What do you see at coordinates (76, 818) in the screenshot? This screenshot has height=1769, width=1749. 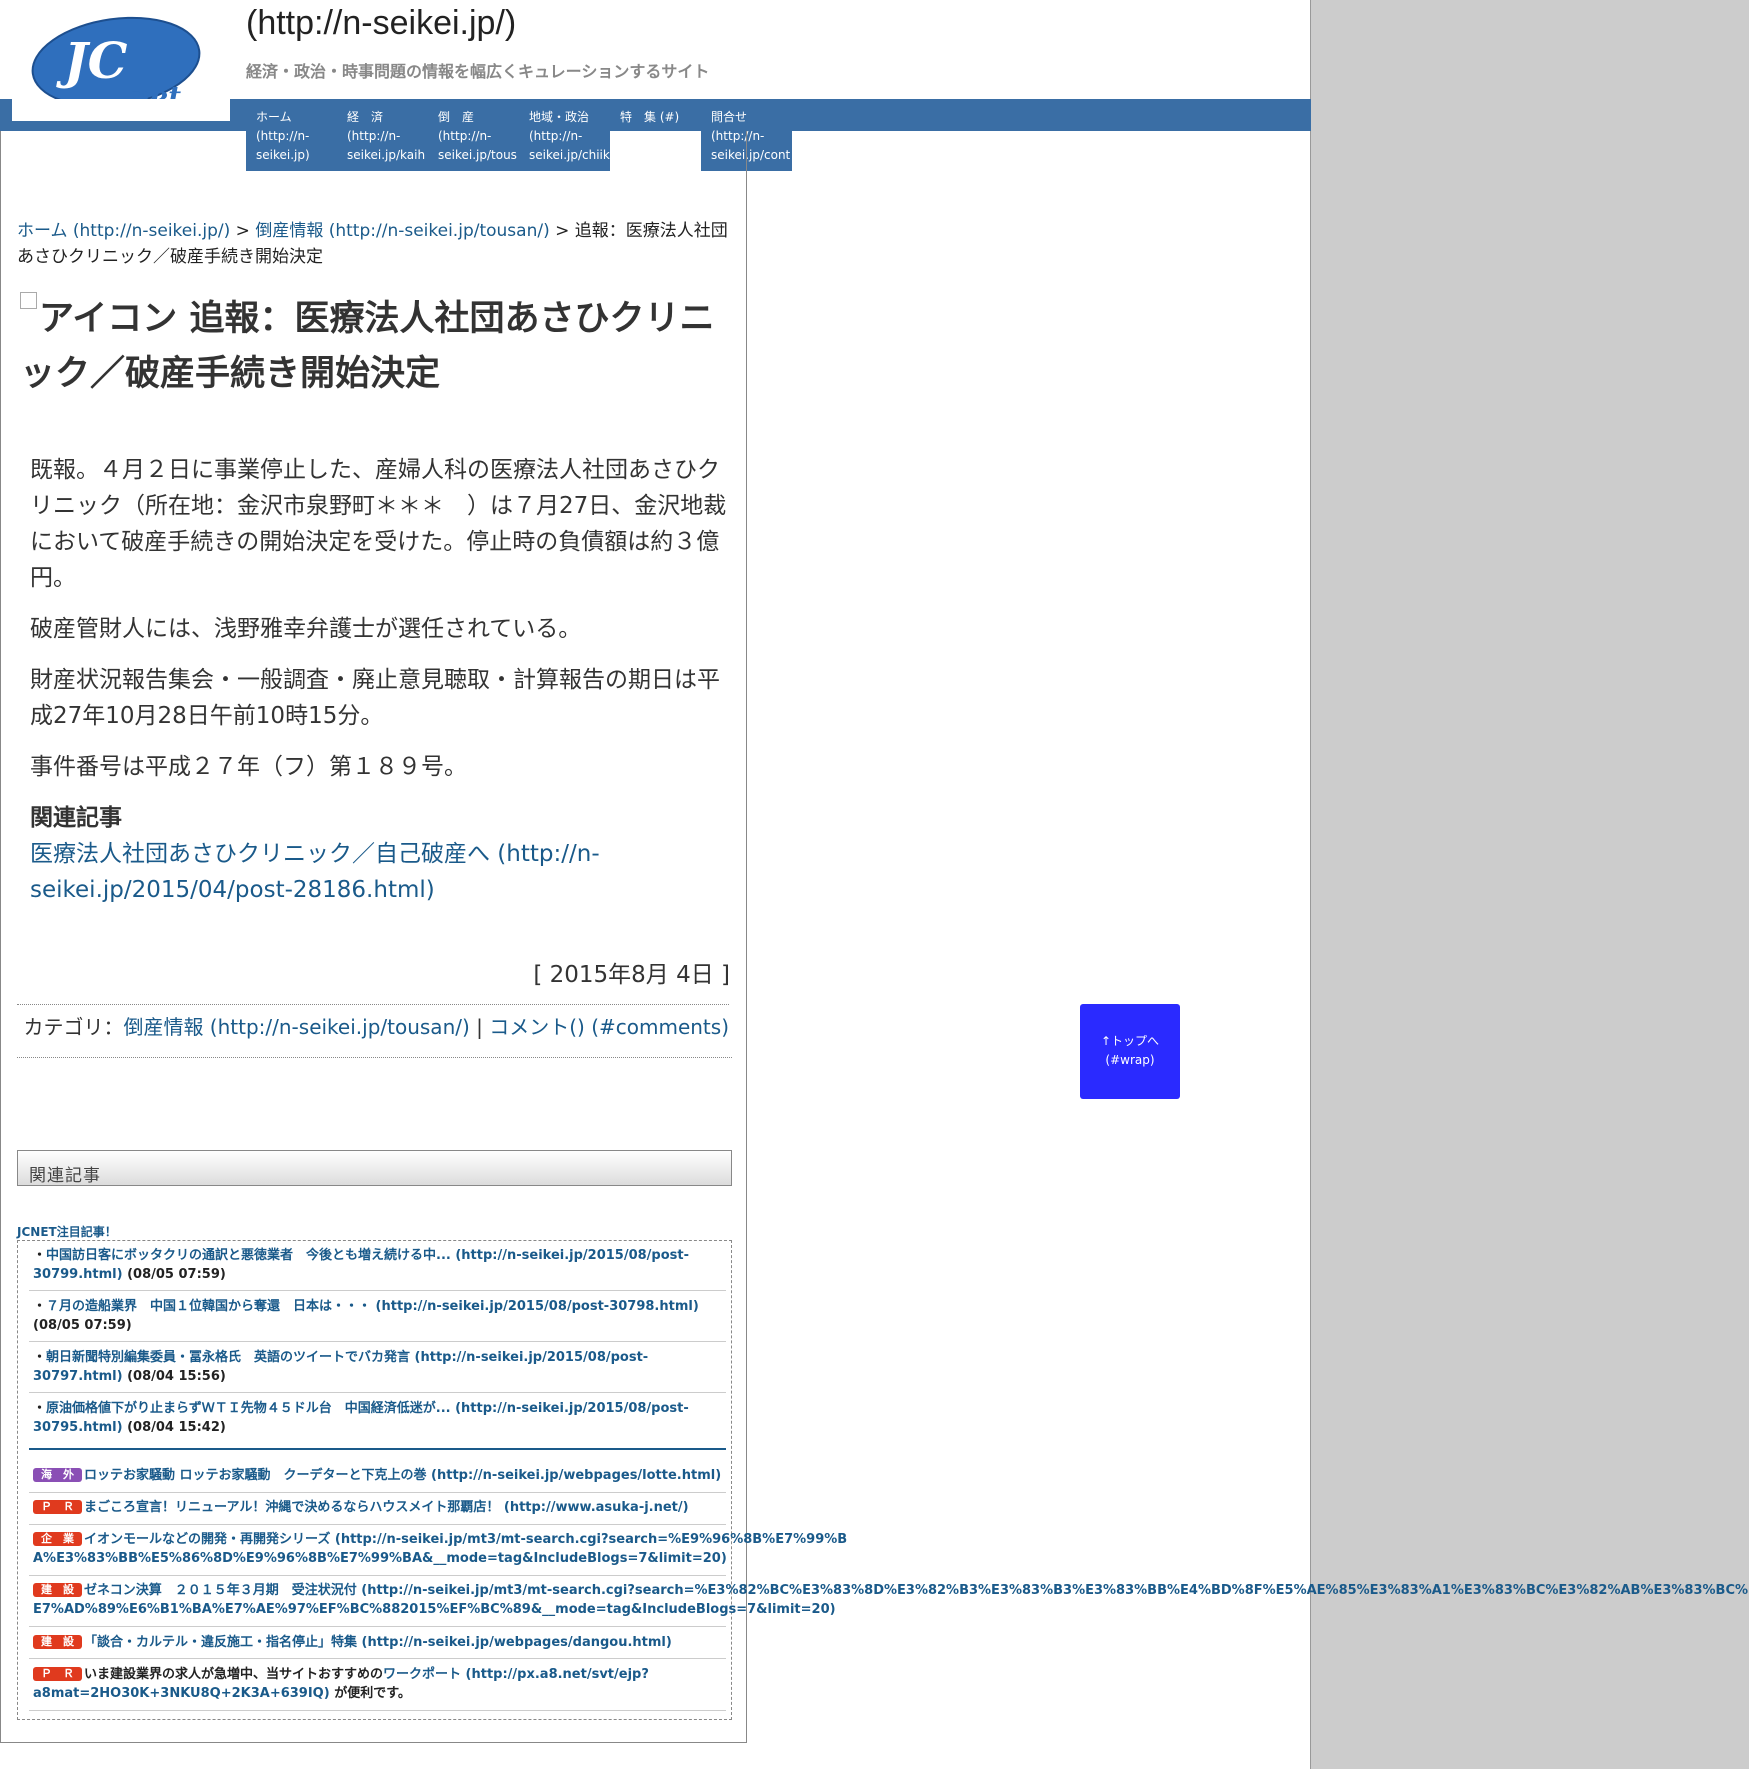 I see `related-heading: 関連記事` at bounding box center [76, 818].